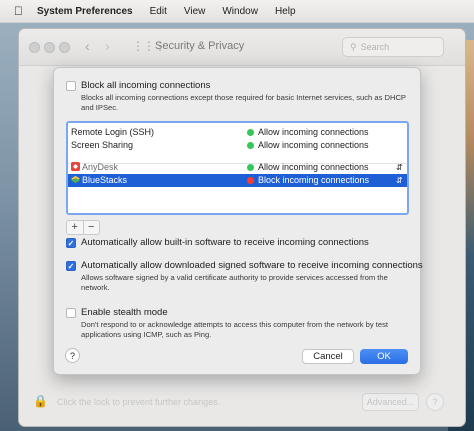 This screenshot has height=431, width=474. Describe the element at coordinates (200, 46) in the screenshot. I see `window-title: Security & Privacy` at that location.